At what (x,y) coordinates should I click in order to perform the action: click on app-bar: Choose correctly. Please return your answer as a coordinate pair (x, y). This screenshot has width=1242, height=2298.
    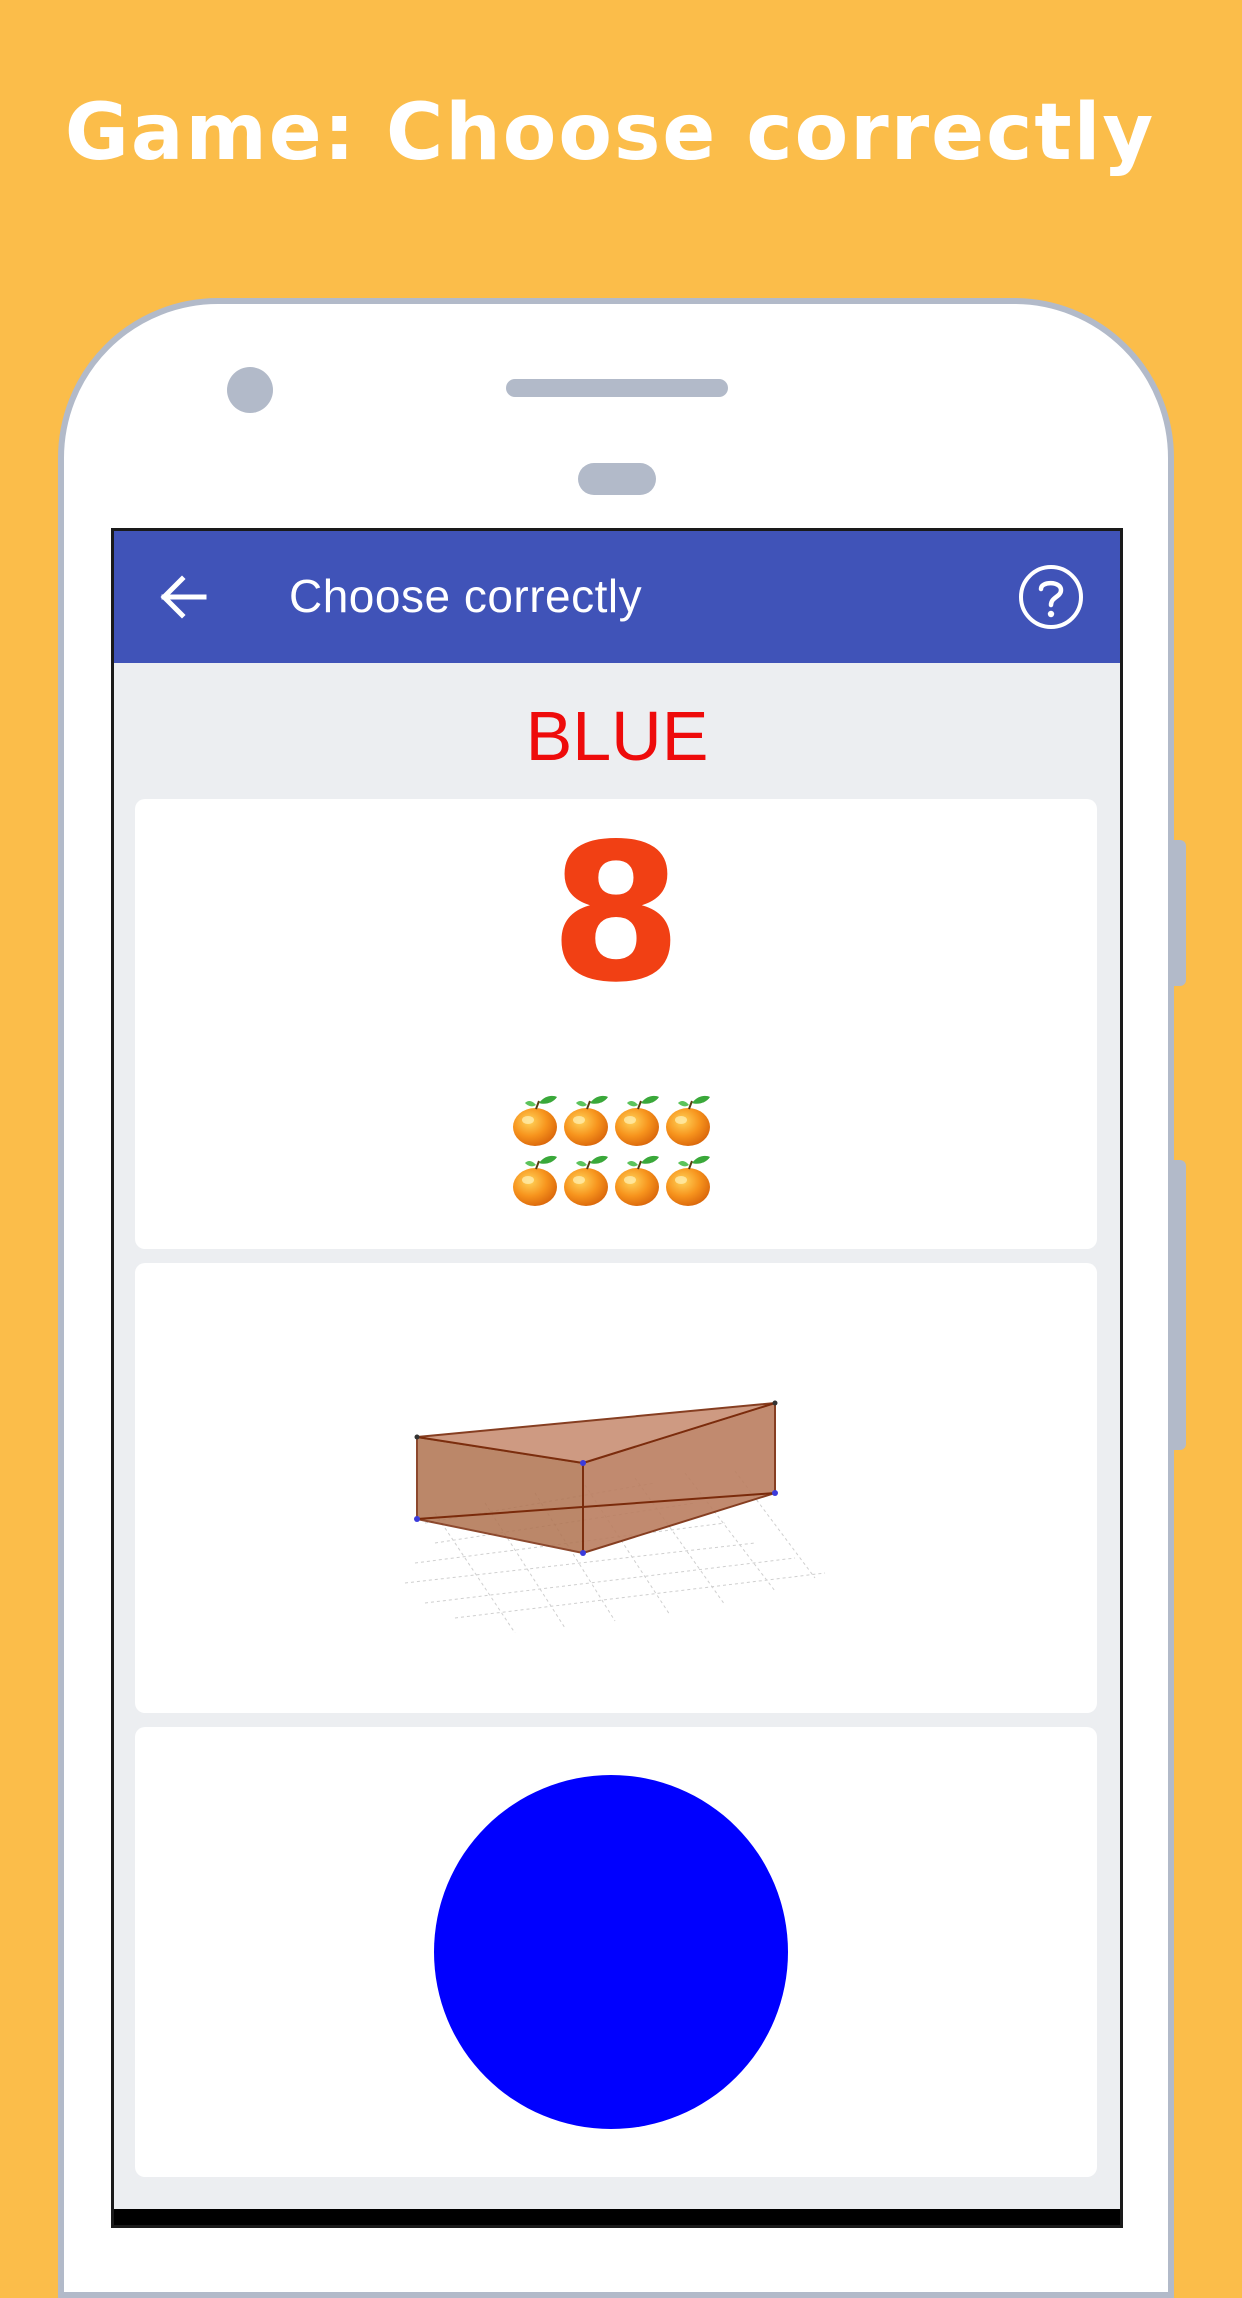
    Looking at the image, I should click on (617, 597).